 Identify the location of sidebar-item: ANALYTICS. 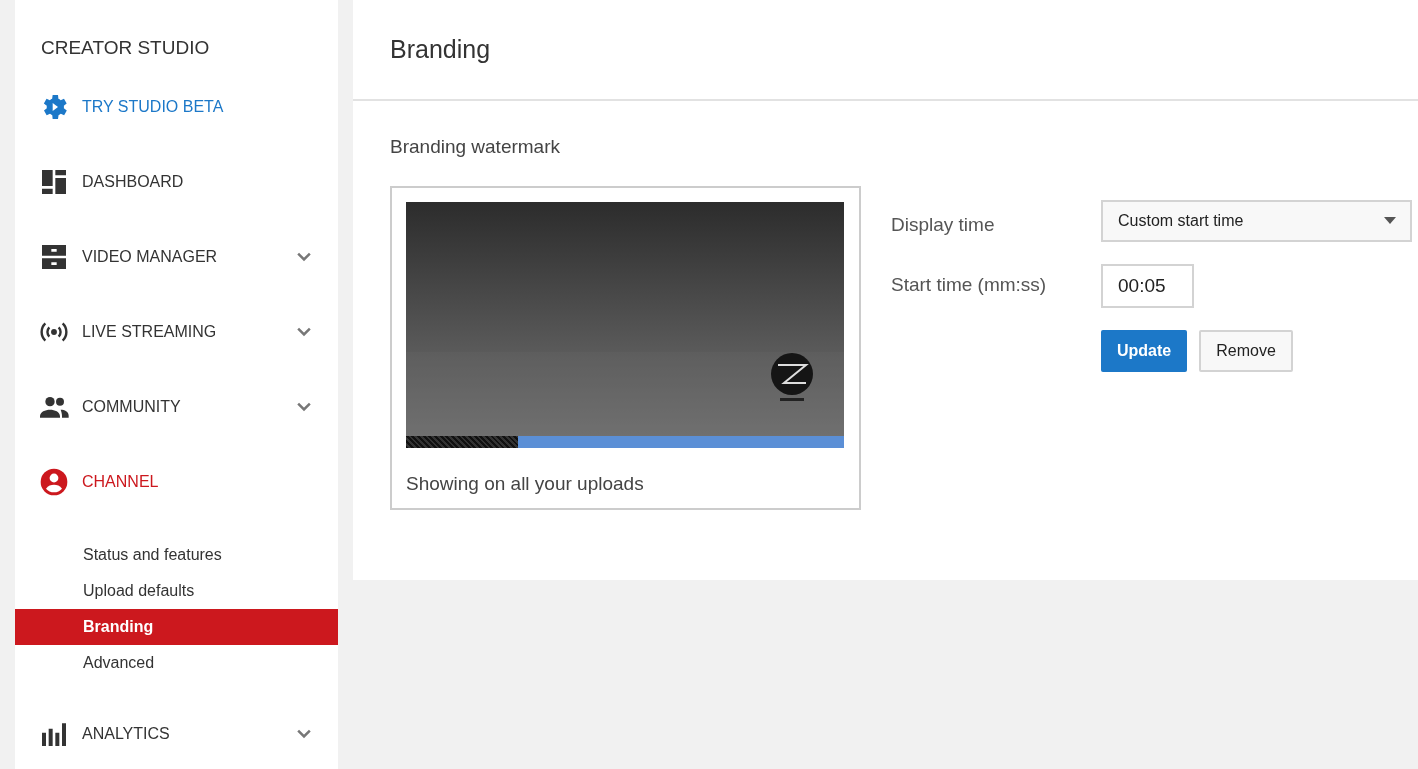
(176, 733).